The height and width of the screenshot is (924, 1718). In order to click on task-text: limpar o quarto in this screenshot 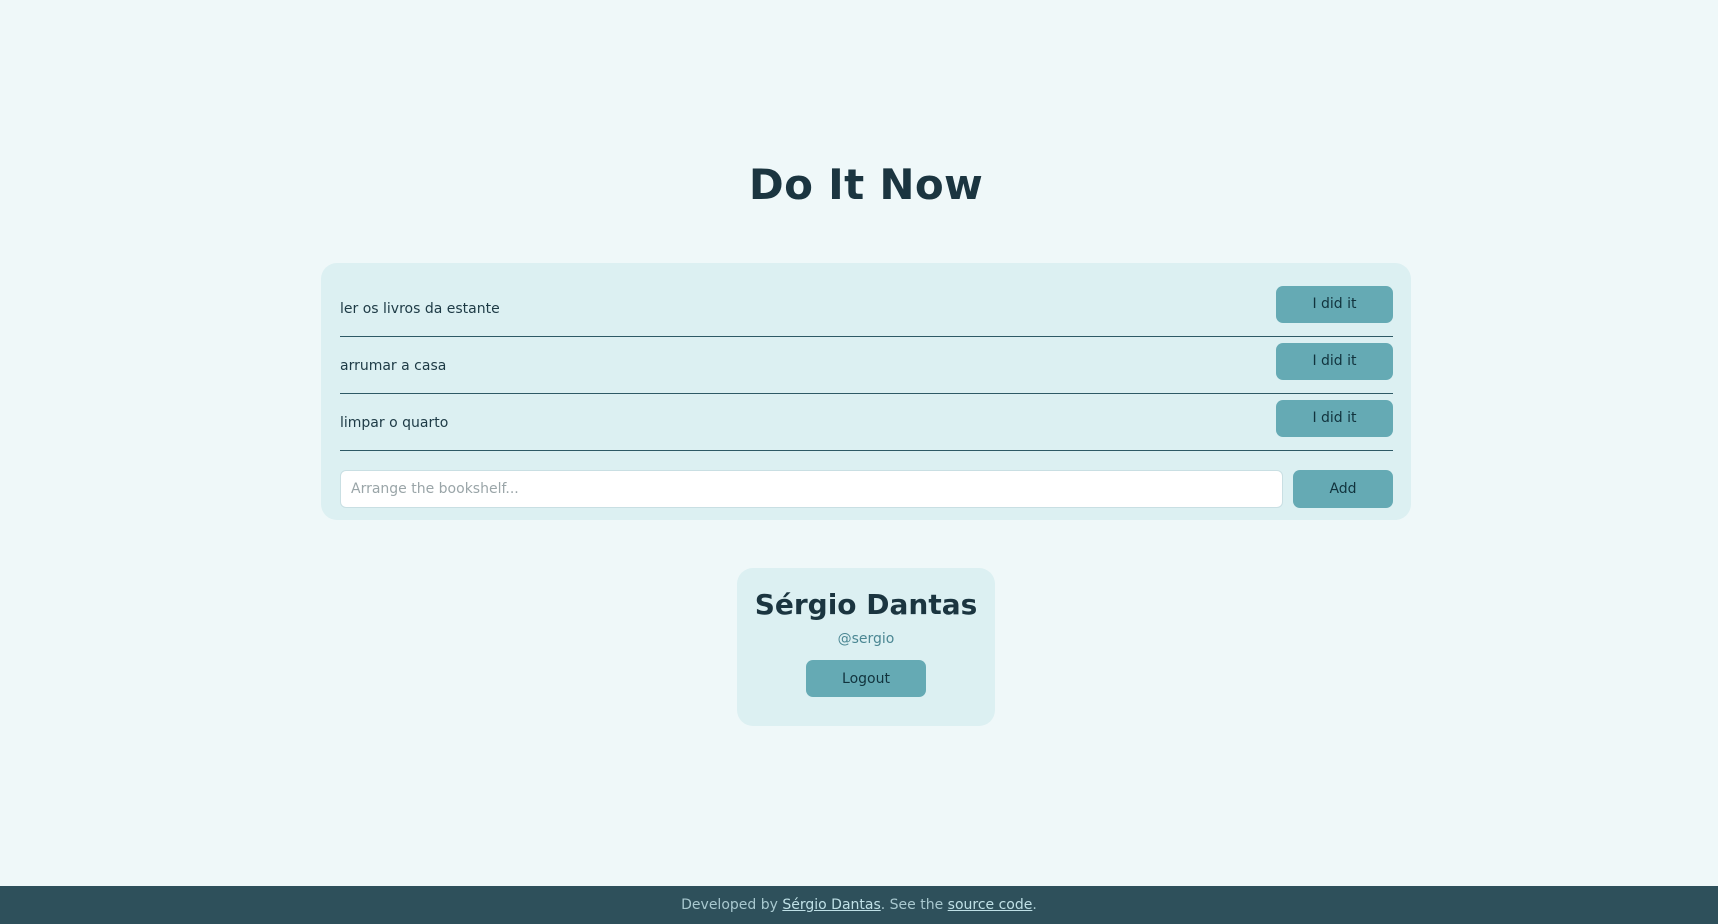, I will do `click(394, 422)`.